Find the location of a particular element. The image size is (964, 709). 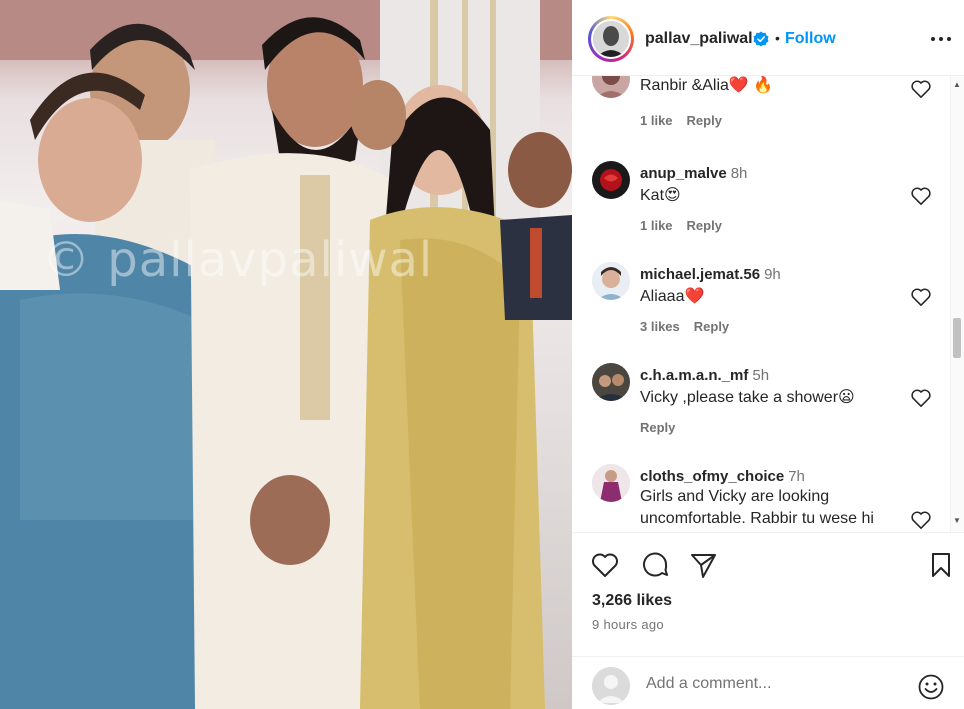

post-header: pallav_paliwal • Follow is located at coordinates (768, 38).